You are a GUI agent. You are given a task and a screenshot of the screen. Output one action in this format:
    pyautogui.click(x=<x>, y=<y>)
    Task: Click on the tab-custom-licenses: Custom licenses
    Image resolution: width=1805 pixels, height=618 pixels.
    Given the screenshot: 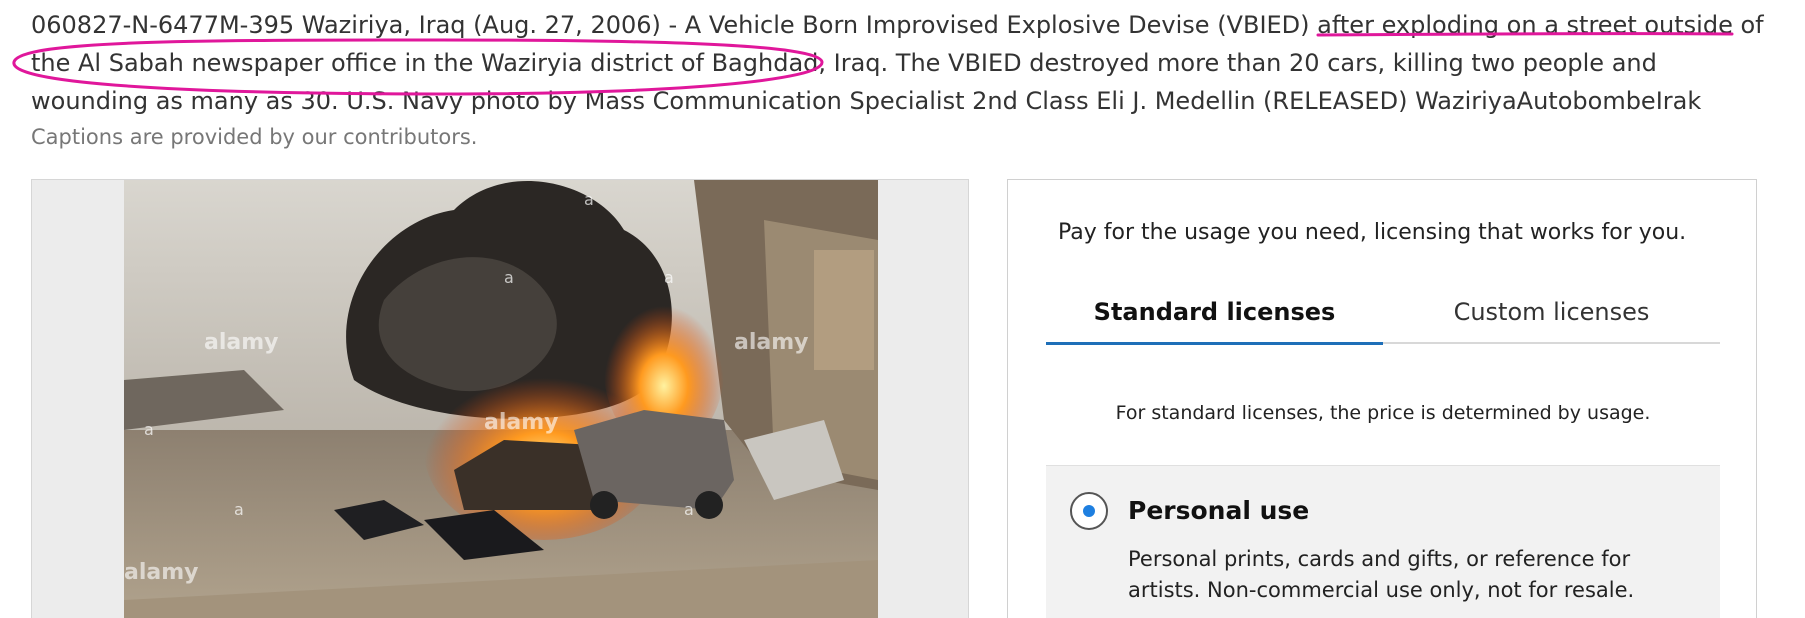 What is the action you would take?
    pyautogui.click(x=1551, y=312)
    